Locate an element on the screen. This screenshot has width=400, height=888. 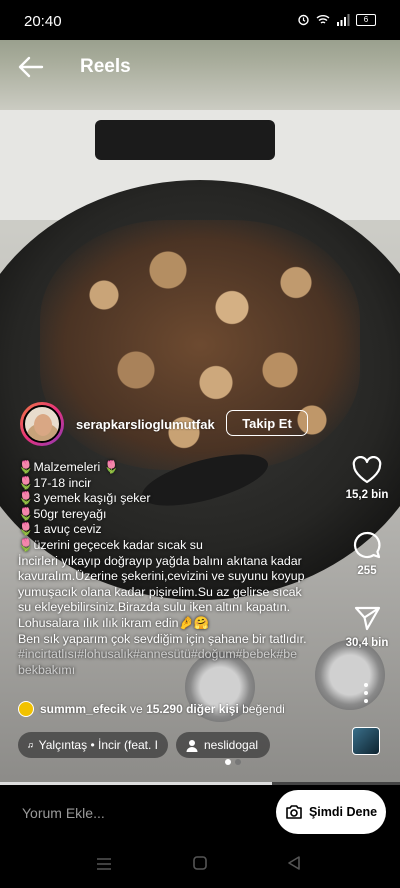
tagged-user-label: neslidogal is located at coordinates (231, 745).